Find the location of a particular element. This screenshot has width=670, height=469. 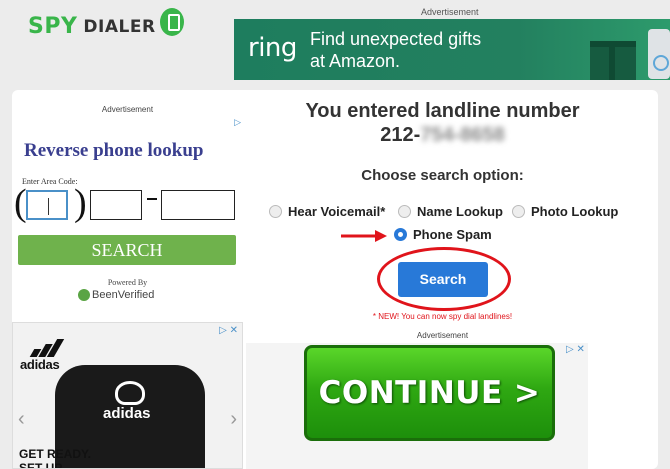

gift-box-icon is located at coordinates (613, 60).